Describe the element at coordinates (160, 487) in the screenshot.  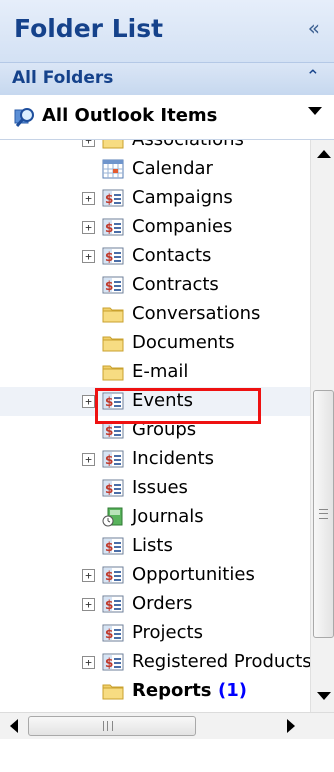
I see `tree-item-label: Issues` at that location.